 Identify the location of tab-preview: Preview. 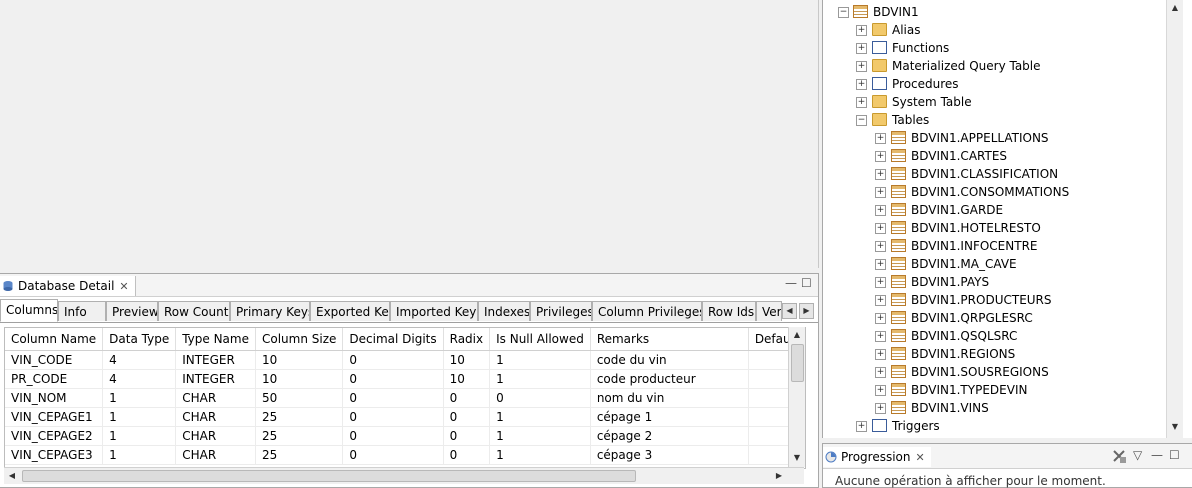
(132, 311).